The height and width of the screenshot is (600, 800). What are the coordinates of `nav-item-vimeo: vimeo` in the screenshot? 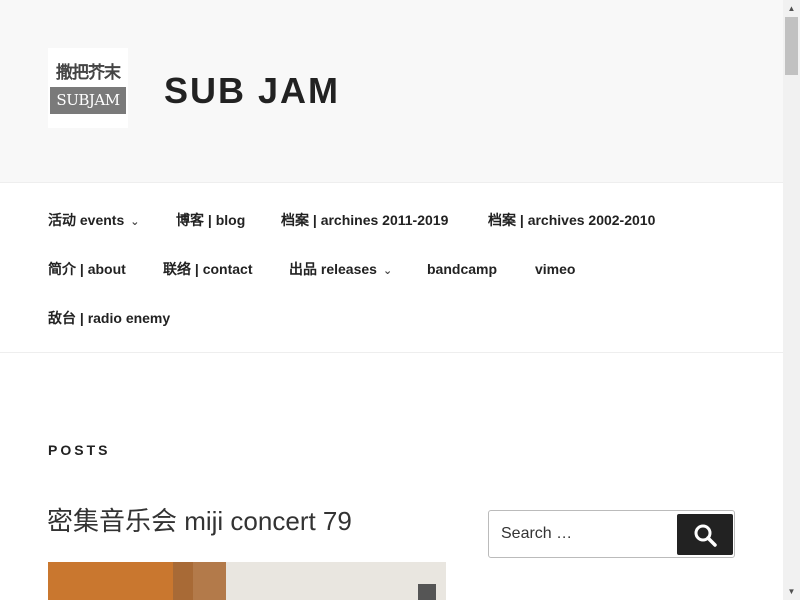 It's located at (555, 269).